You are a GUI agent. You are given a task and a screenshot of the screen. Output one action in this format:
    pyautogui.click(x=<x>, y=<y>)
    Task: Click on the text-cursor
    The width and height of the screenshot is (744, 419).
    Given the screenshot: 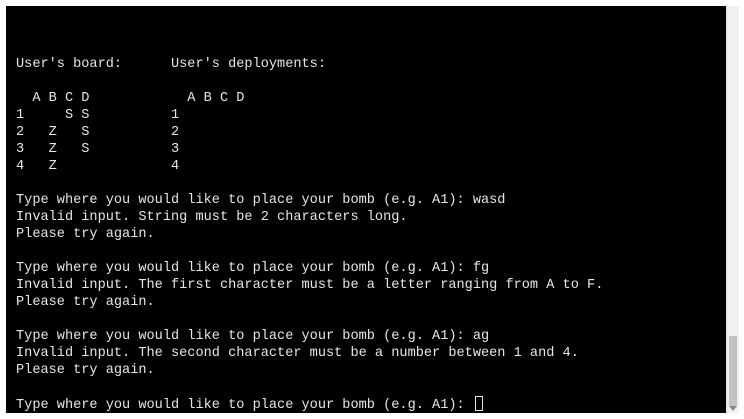 What is the action you would take?
    pyautogui.click(x=478, y=403)
    